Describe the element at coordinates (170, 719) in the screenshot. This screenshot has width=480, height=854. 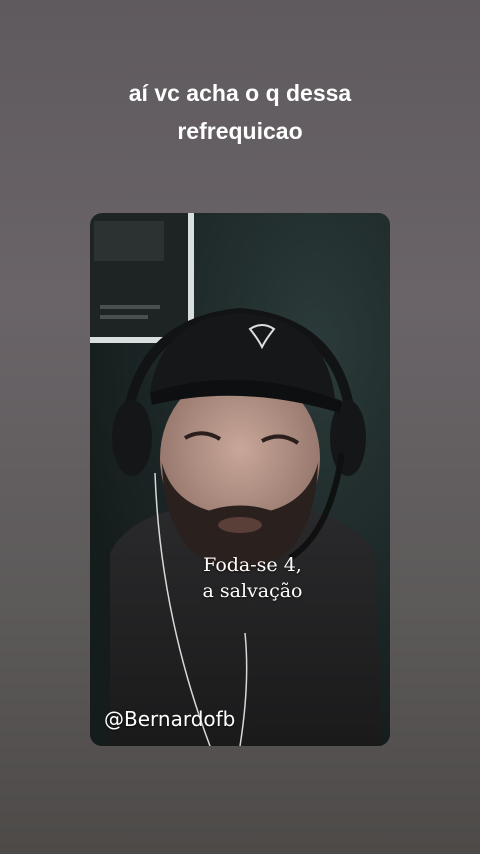
I see `video-watermark: @Bernardofb` at that location.